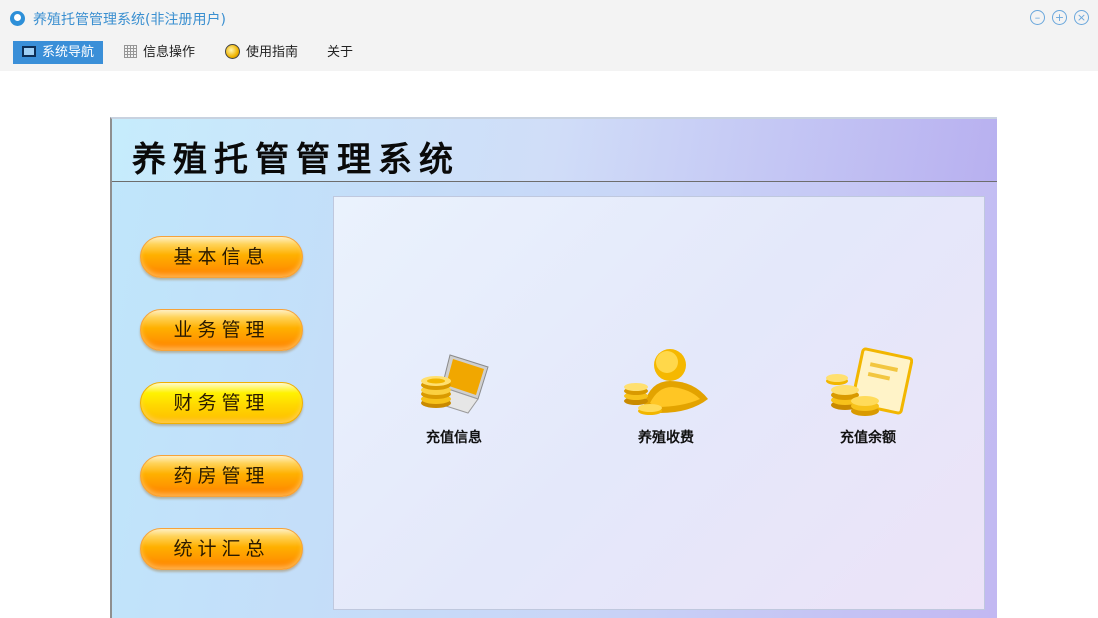 This screenshot has height=618, width=1098. What do you see at coordinates (272, 52) in the screenshot?
I see `menu-item-label: 使用指南` at bounding box center [272, 52].